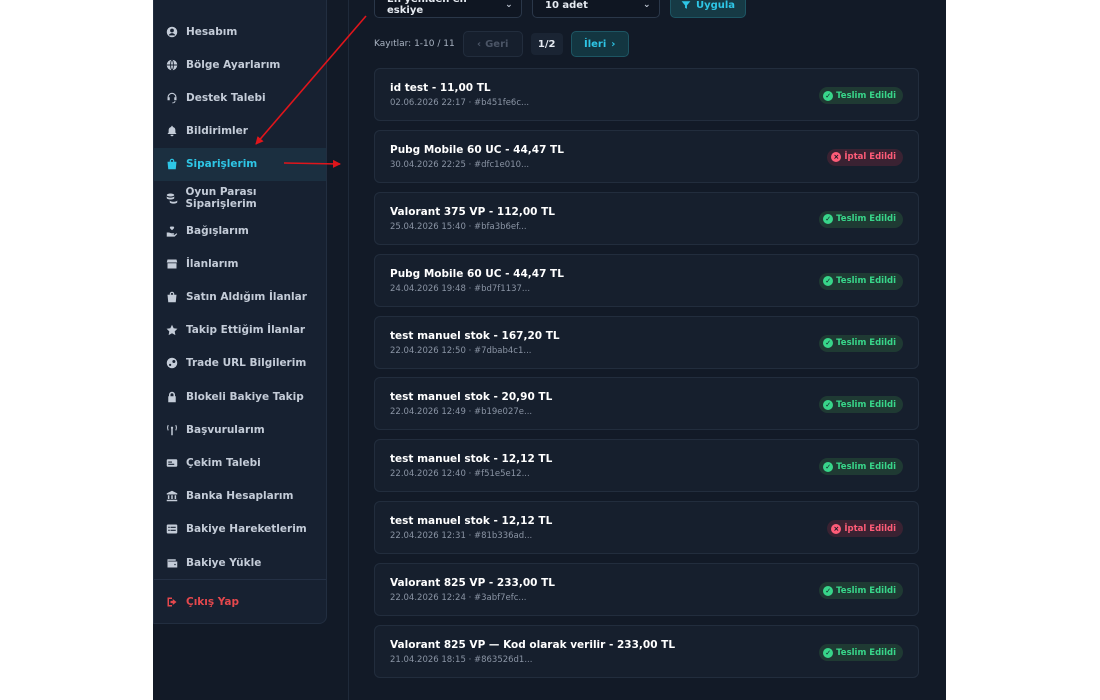  I want to click on order-title: Valorant 375 VP - 112,00 TL, so click(472, 211).